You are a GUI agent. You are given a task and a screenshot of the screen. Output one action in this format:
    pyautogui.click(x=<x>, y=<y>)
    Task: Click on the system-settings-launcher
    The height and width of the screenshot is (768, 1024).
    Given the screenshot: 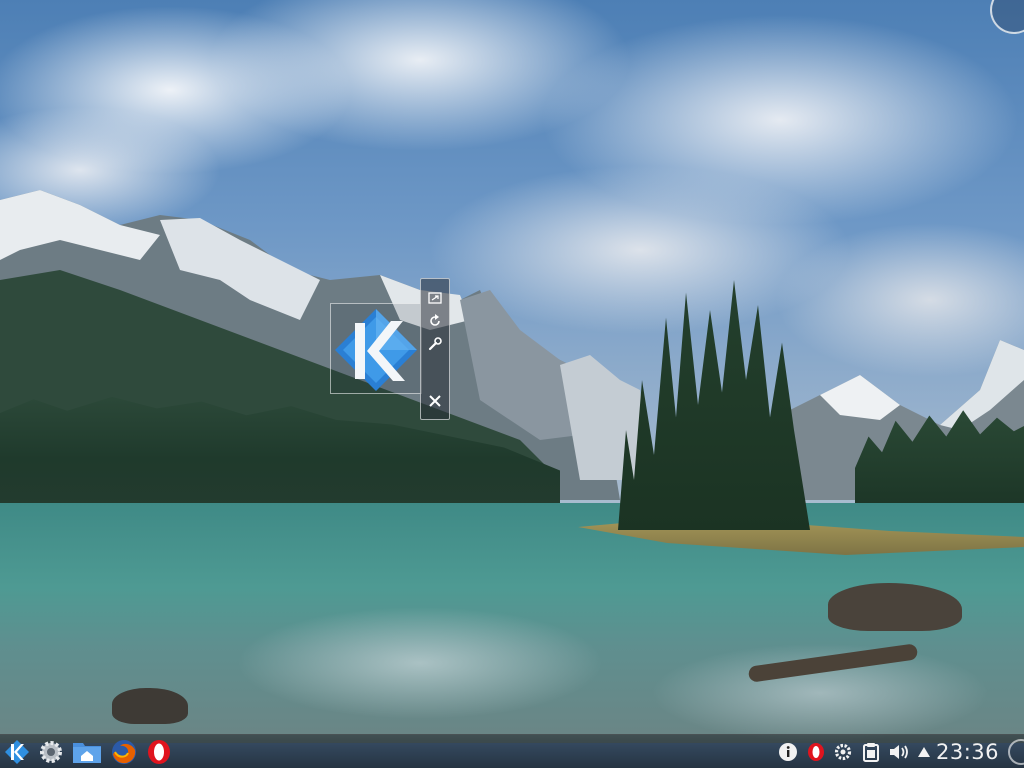 What is the action you would take?
    pyautogui.click(x=51, y=752)
    